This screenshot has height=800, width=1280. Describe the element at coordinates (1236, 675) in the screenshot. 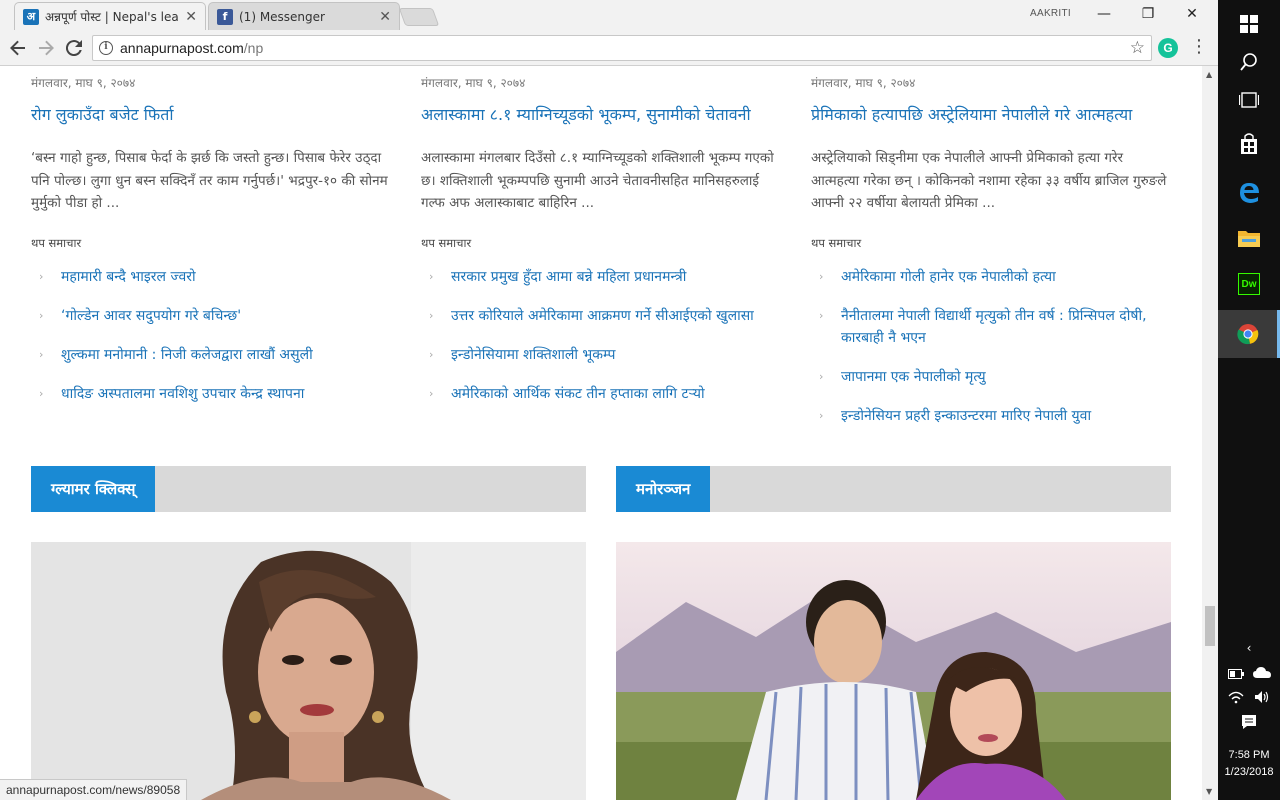

I see `battery-icon` at that location.